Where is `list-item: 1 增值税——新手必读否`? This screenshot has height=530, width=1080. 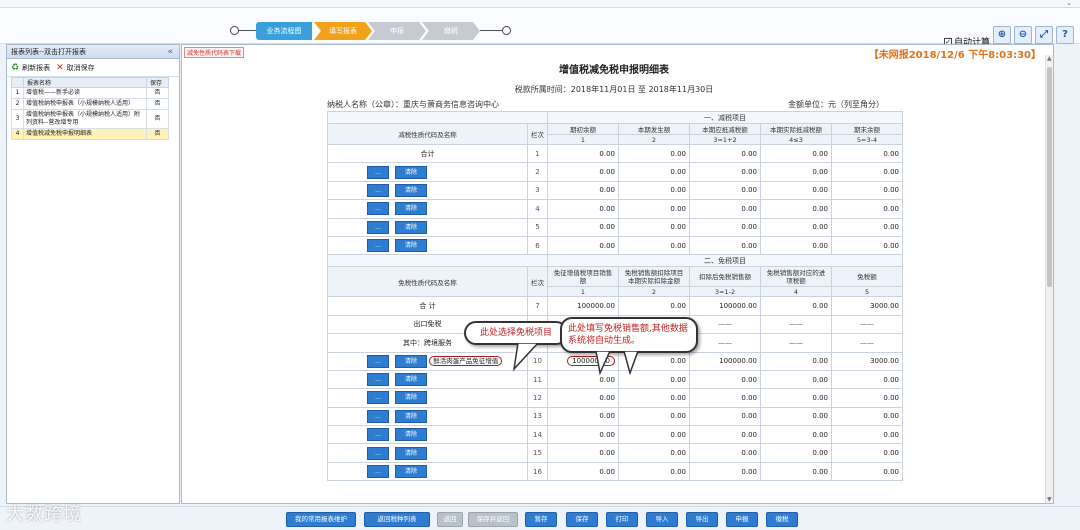
list-item: 1 增值税——新手必读否 is located at coordinates (90, 93).